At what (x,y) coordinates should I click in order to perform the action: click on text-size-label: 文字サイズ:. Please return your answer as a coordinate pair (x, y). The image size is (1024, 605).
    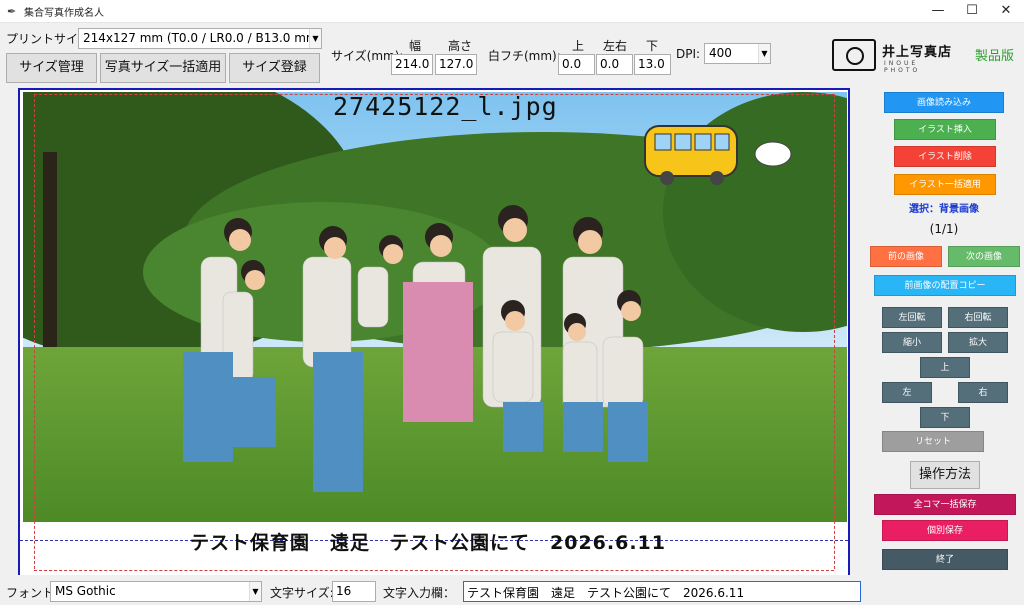
    Looking at the image, I should click on (302, 593).